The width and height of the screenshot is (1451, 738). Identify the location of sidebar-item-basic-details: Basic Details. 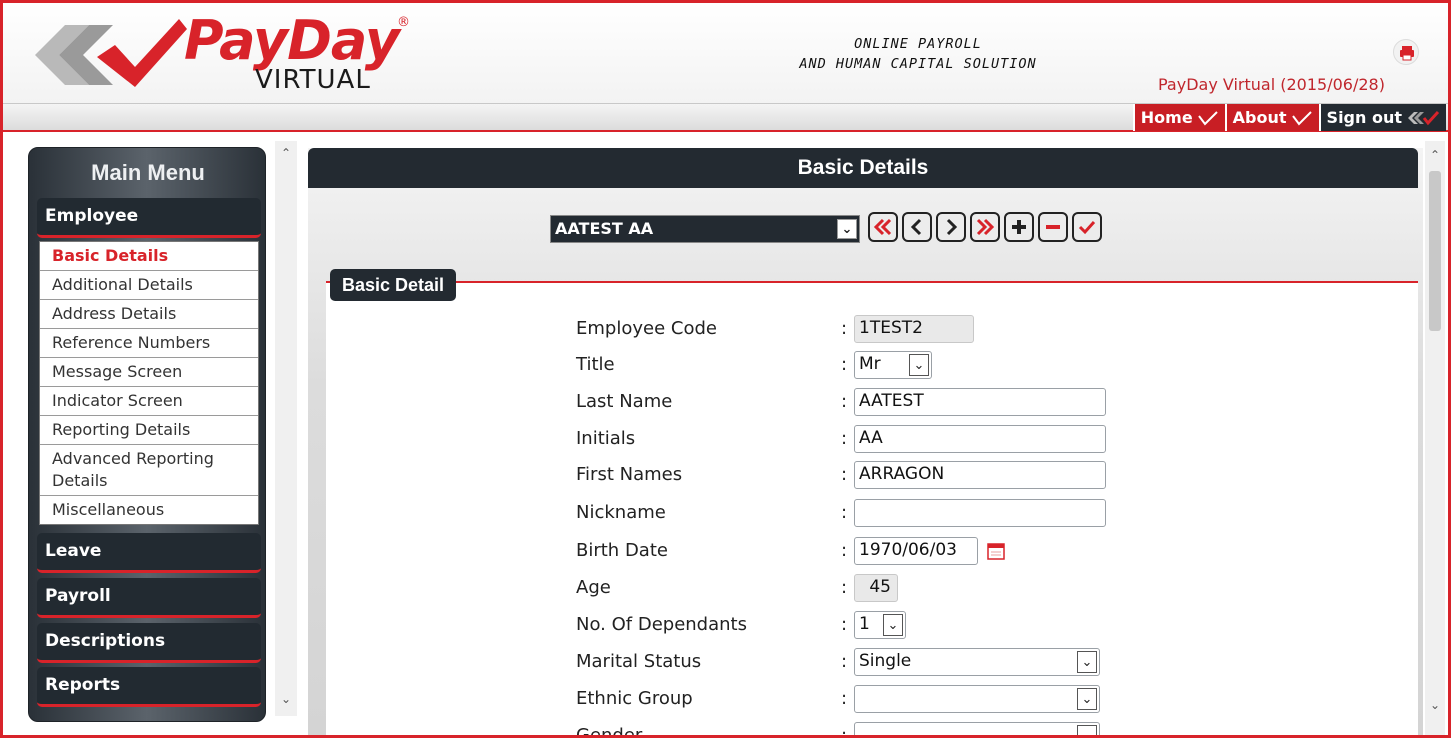
(149, 256).